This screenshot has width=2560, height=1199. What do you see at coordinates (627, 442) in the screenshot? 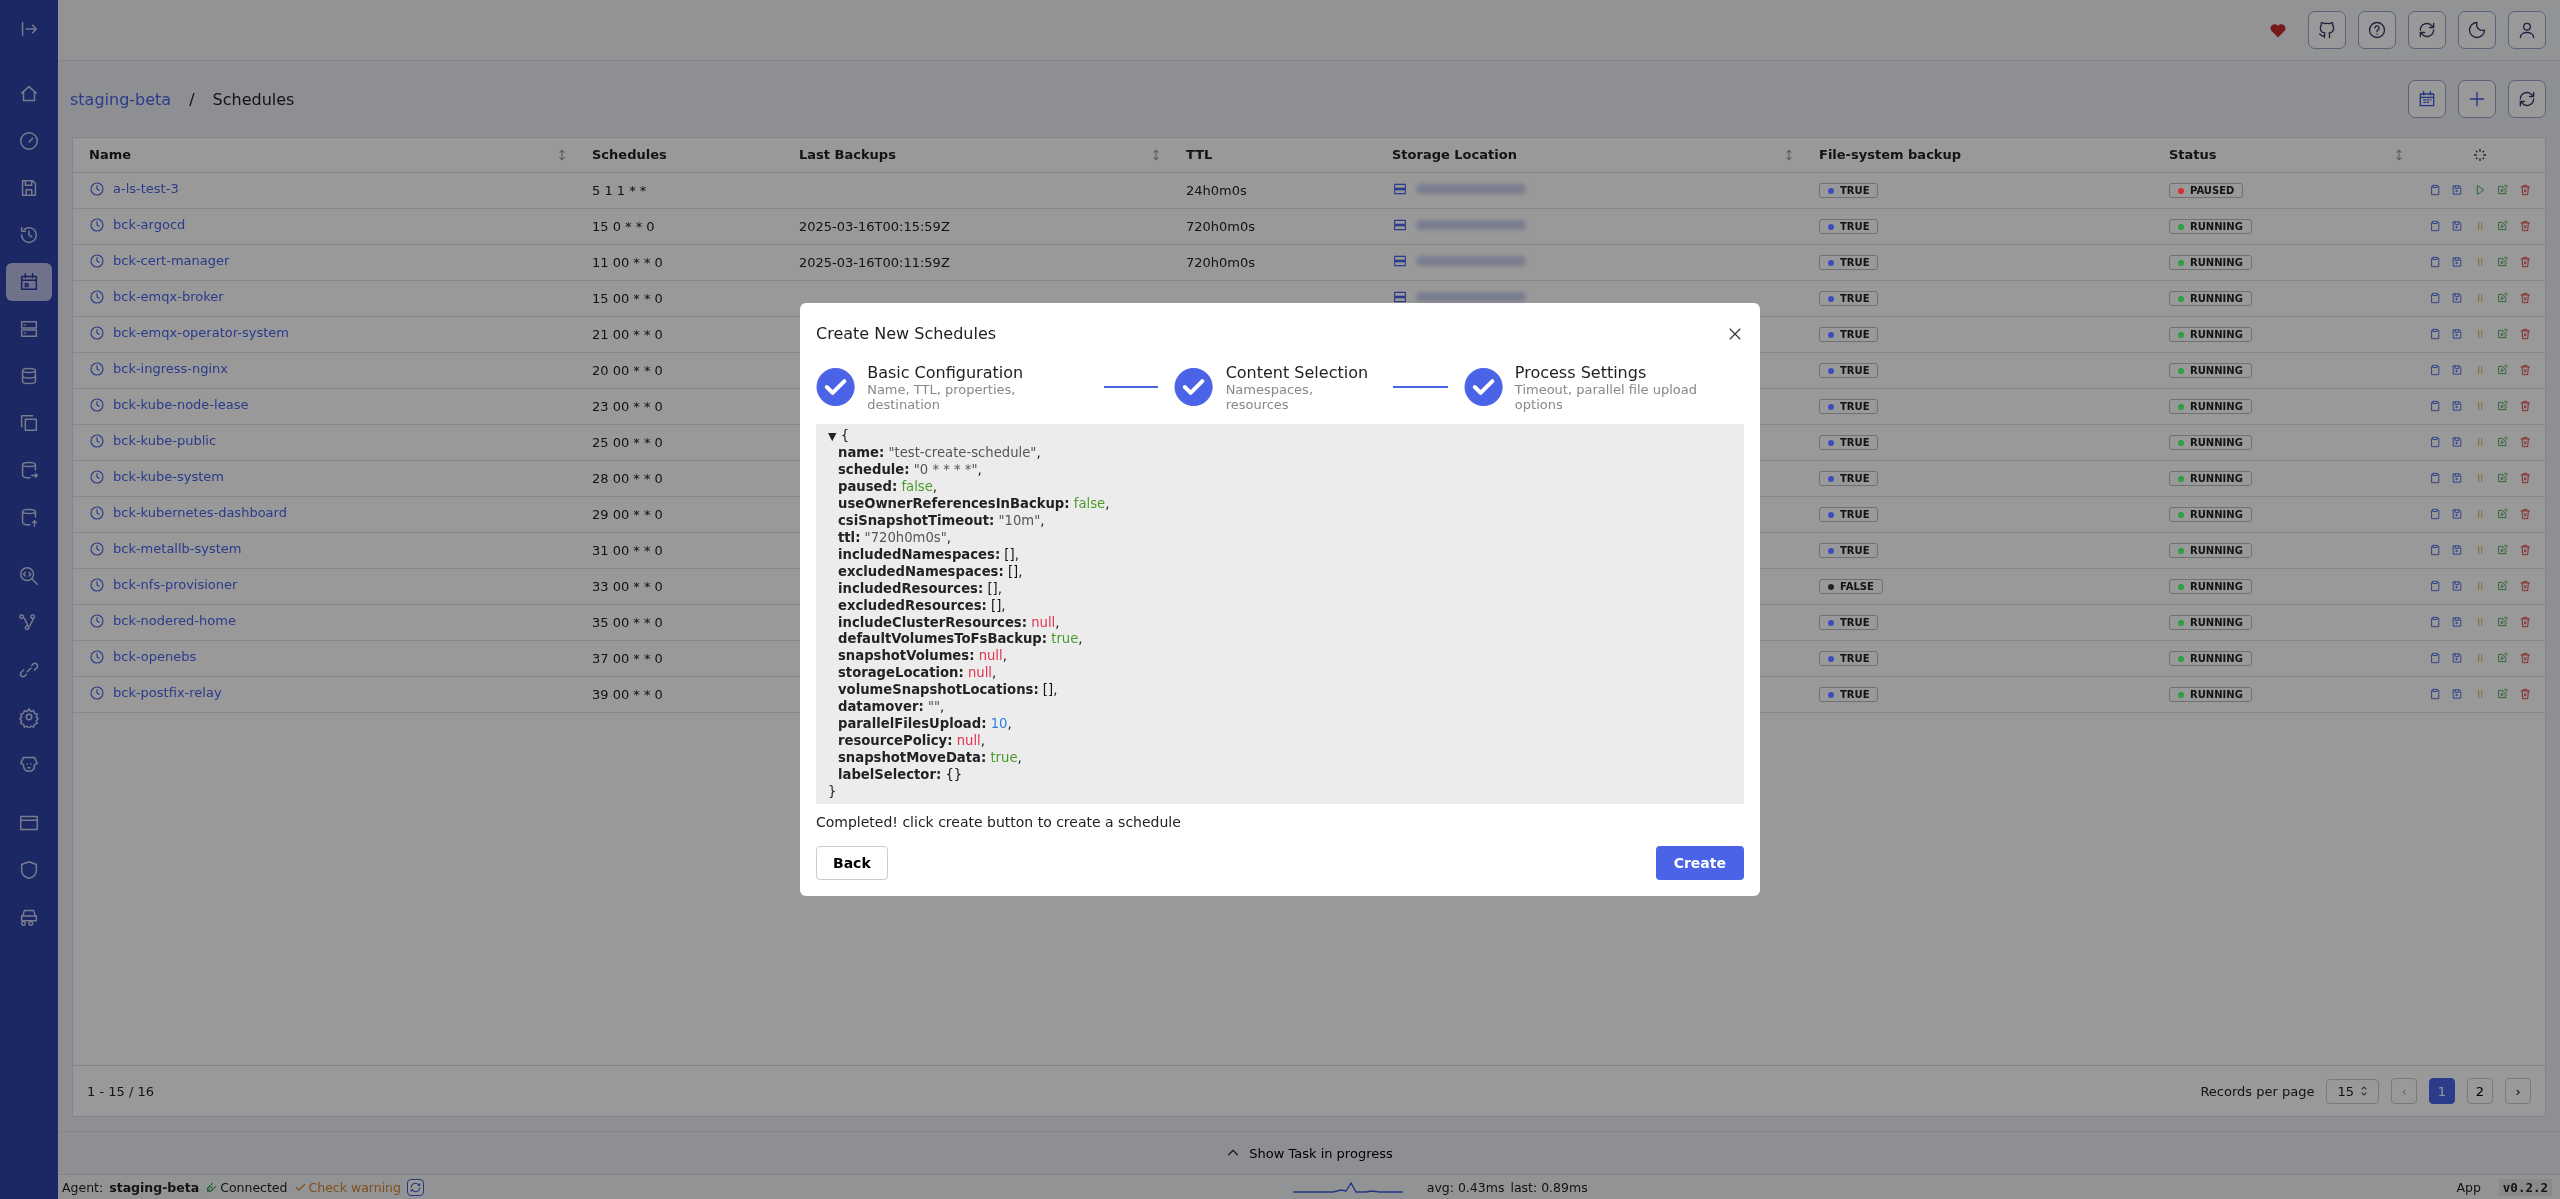
I see `table-cell: 25 00 * * 0` at bounding box center [627, 442].